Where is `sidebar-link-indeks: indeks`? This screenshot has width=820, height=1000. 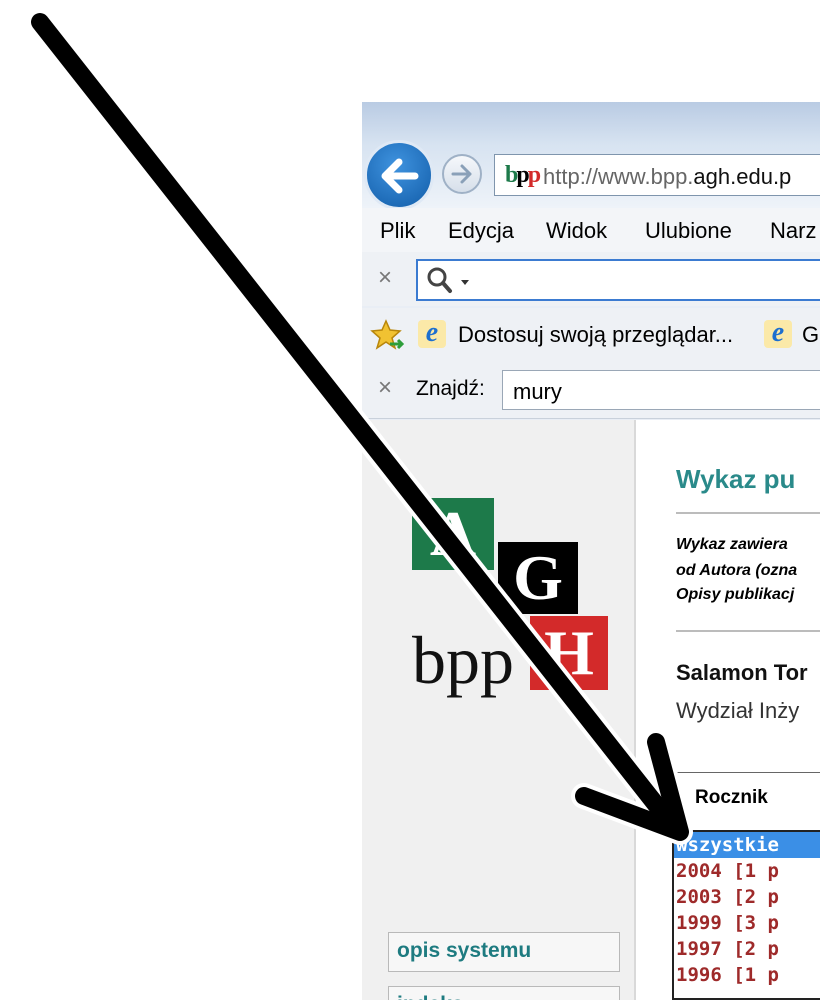 sidebar-link-indeks: indeks is located at coordinates (504, 993).